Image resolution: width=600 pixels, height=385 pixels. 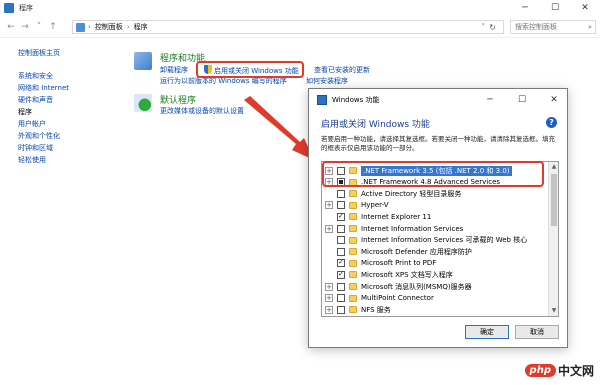 What do you see at coordinates (53, 27) in the screenshot?
I see `up-icon: ↑` at bounding box center [53, 27].